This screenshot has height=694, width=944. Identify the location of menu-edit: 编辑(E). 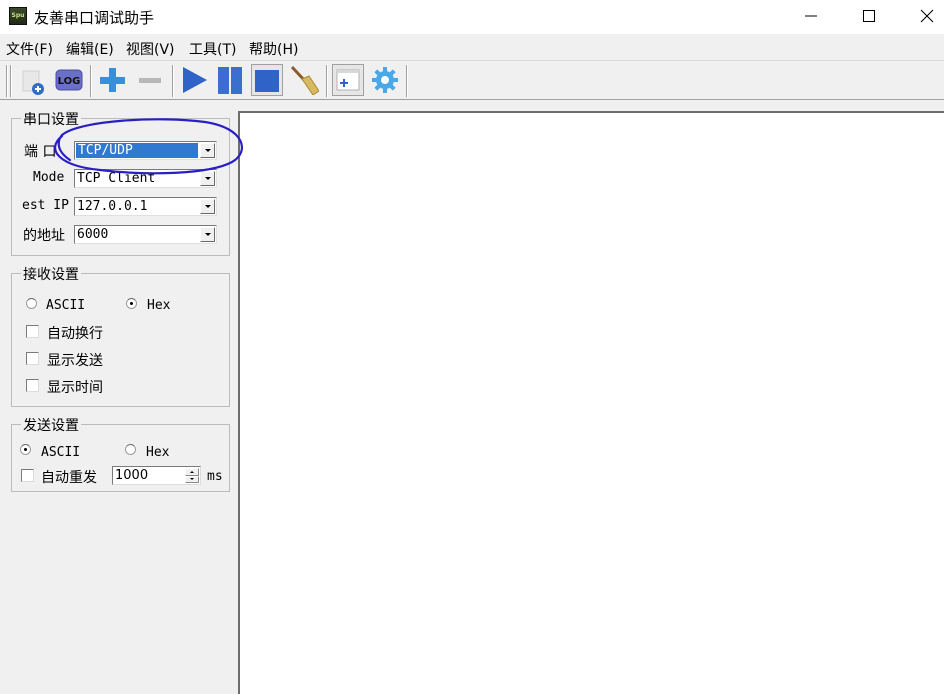
(90, 49).